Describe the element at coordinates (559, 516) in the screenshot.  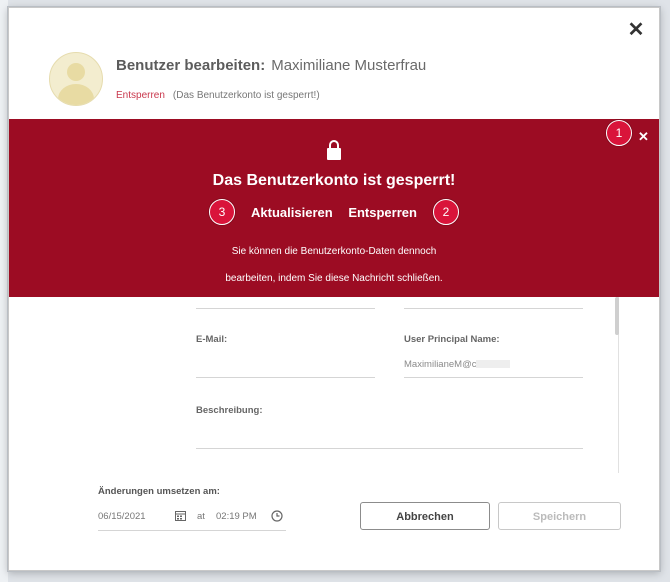
I see `save-button: Speichern` at that location.